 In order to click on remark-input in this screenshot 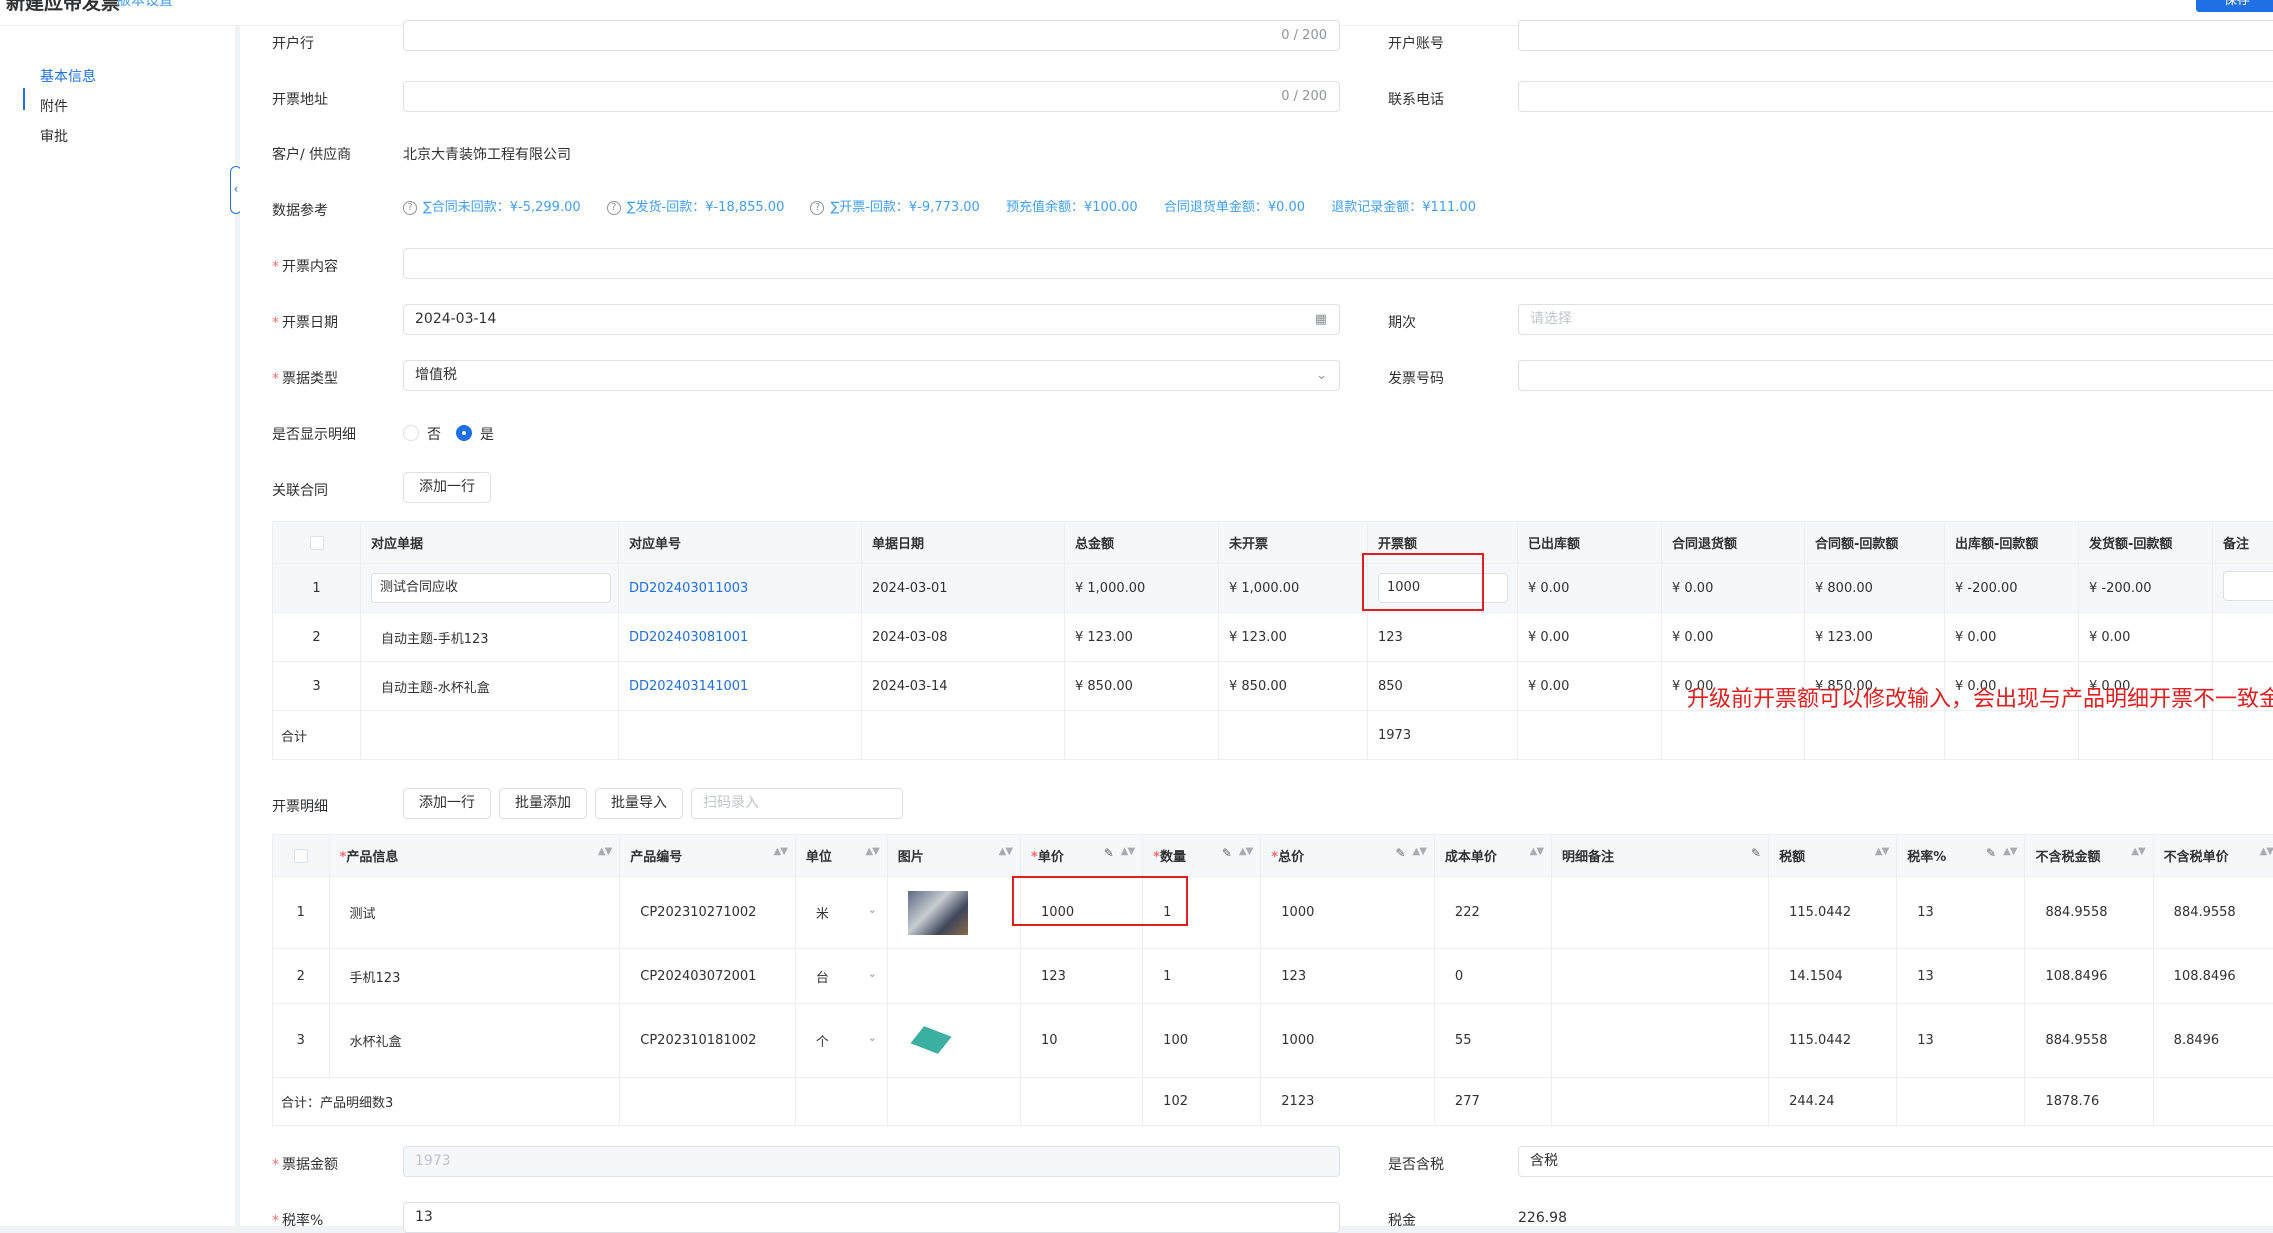, I will do `click(2248, 586)`.